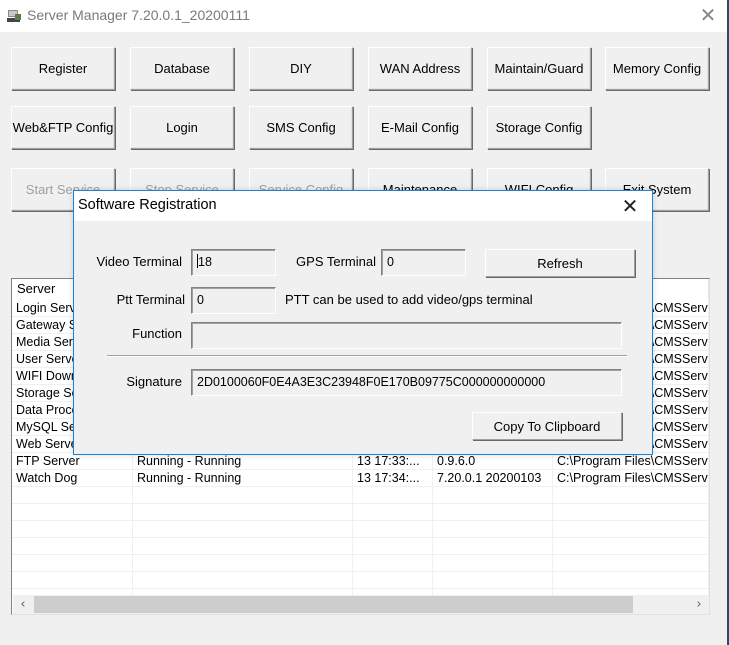 The image size is (729, 645). What do you see at coordinates (699, 604) in the screenshot?
I see `scroll-right-icon: ›` at bounding box center [699, 604].